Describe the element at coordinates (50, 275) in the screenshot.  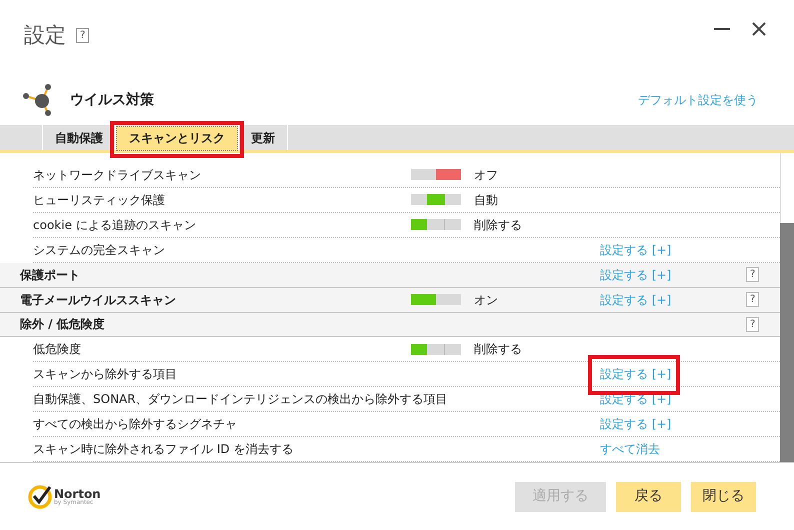
I see `group-heading: 保護ポート` at that location.